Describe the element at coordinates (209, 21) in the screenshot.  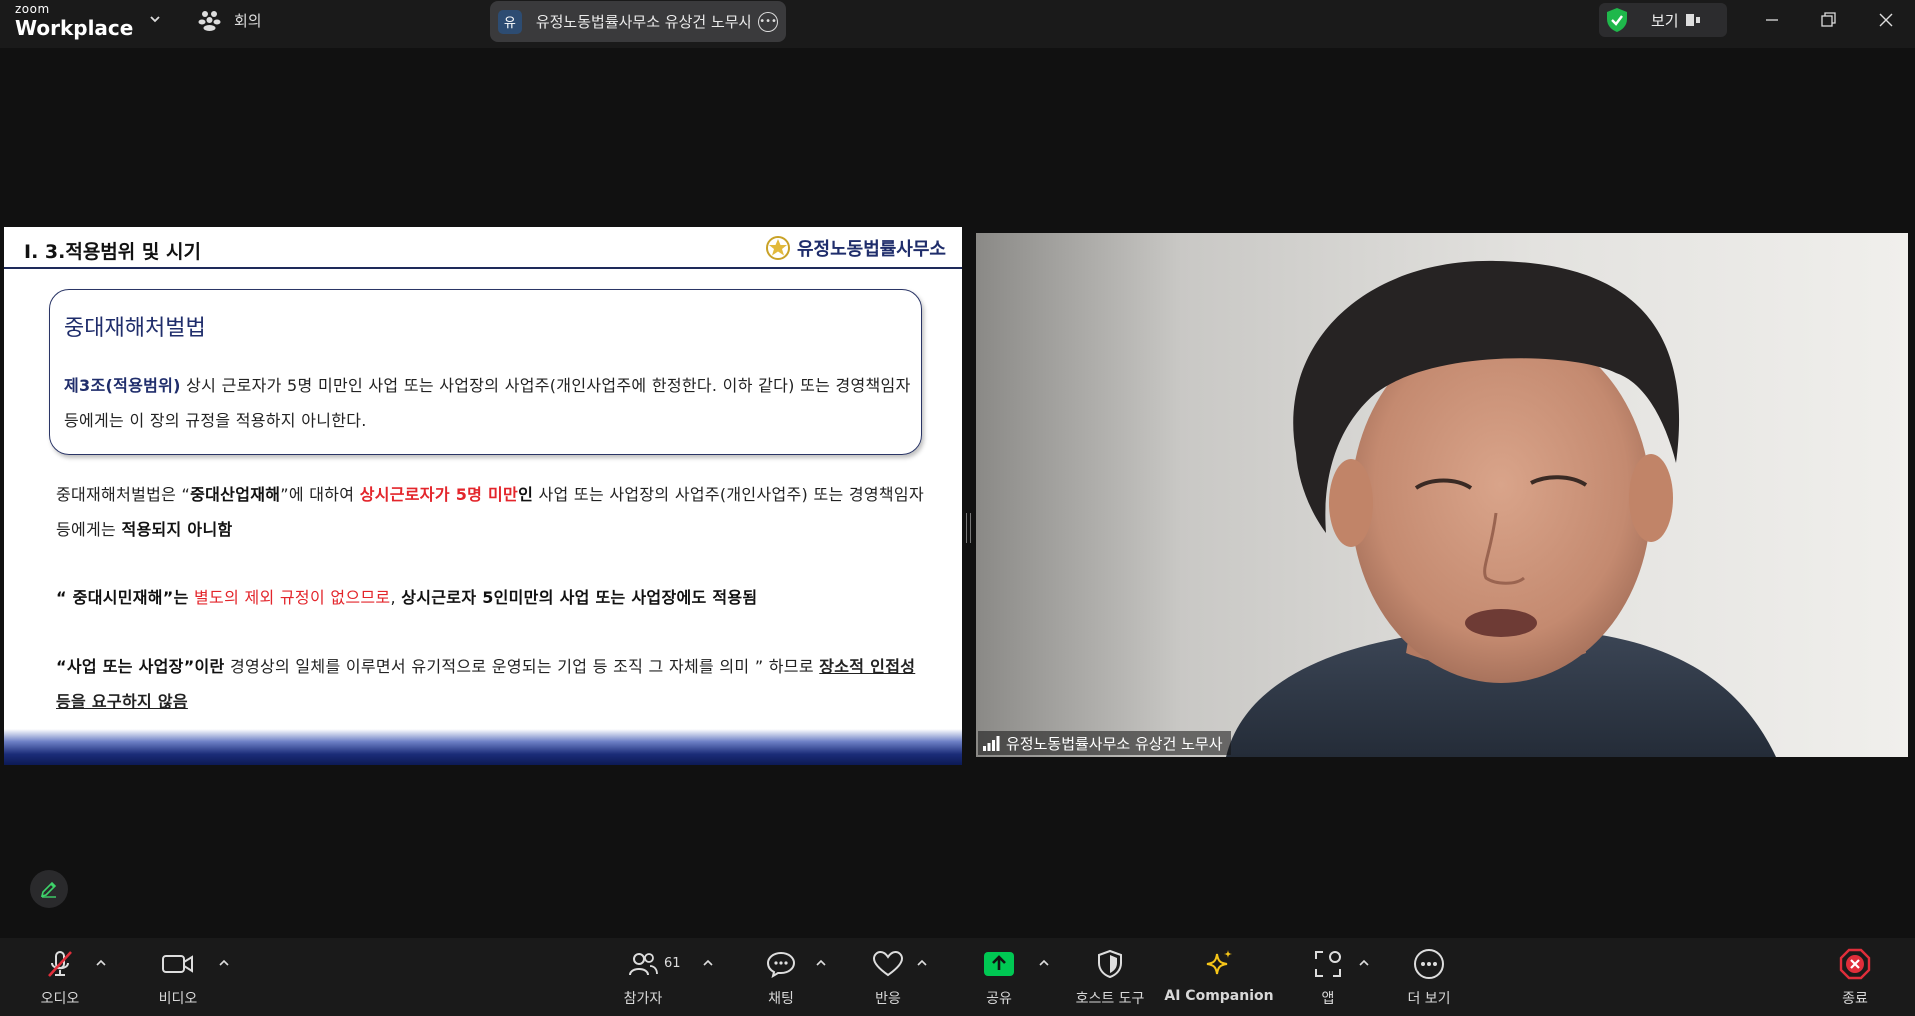
I see `people-icon` at that location.